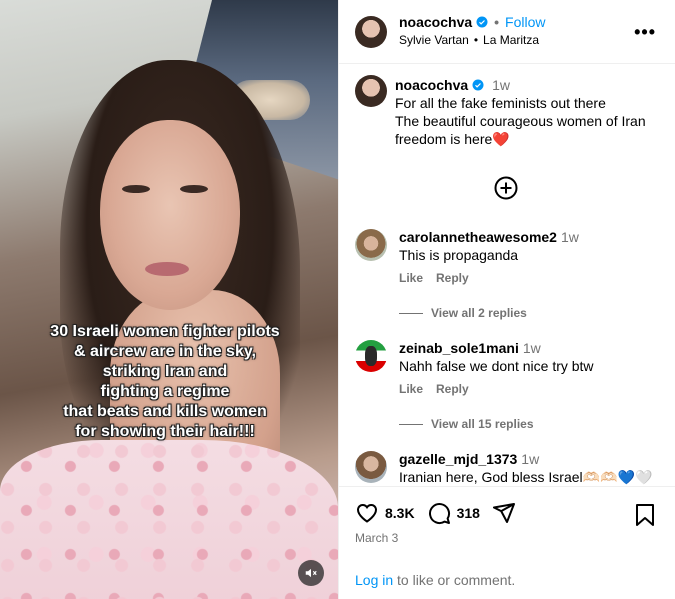 This screenshot has width=675, height=599. I want to click on comment-username: gazelle_mjd_1373, so click(458, 459).